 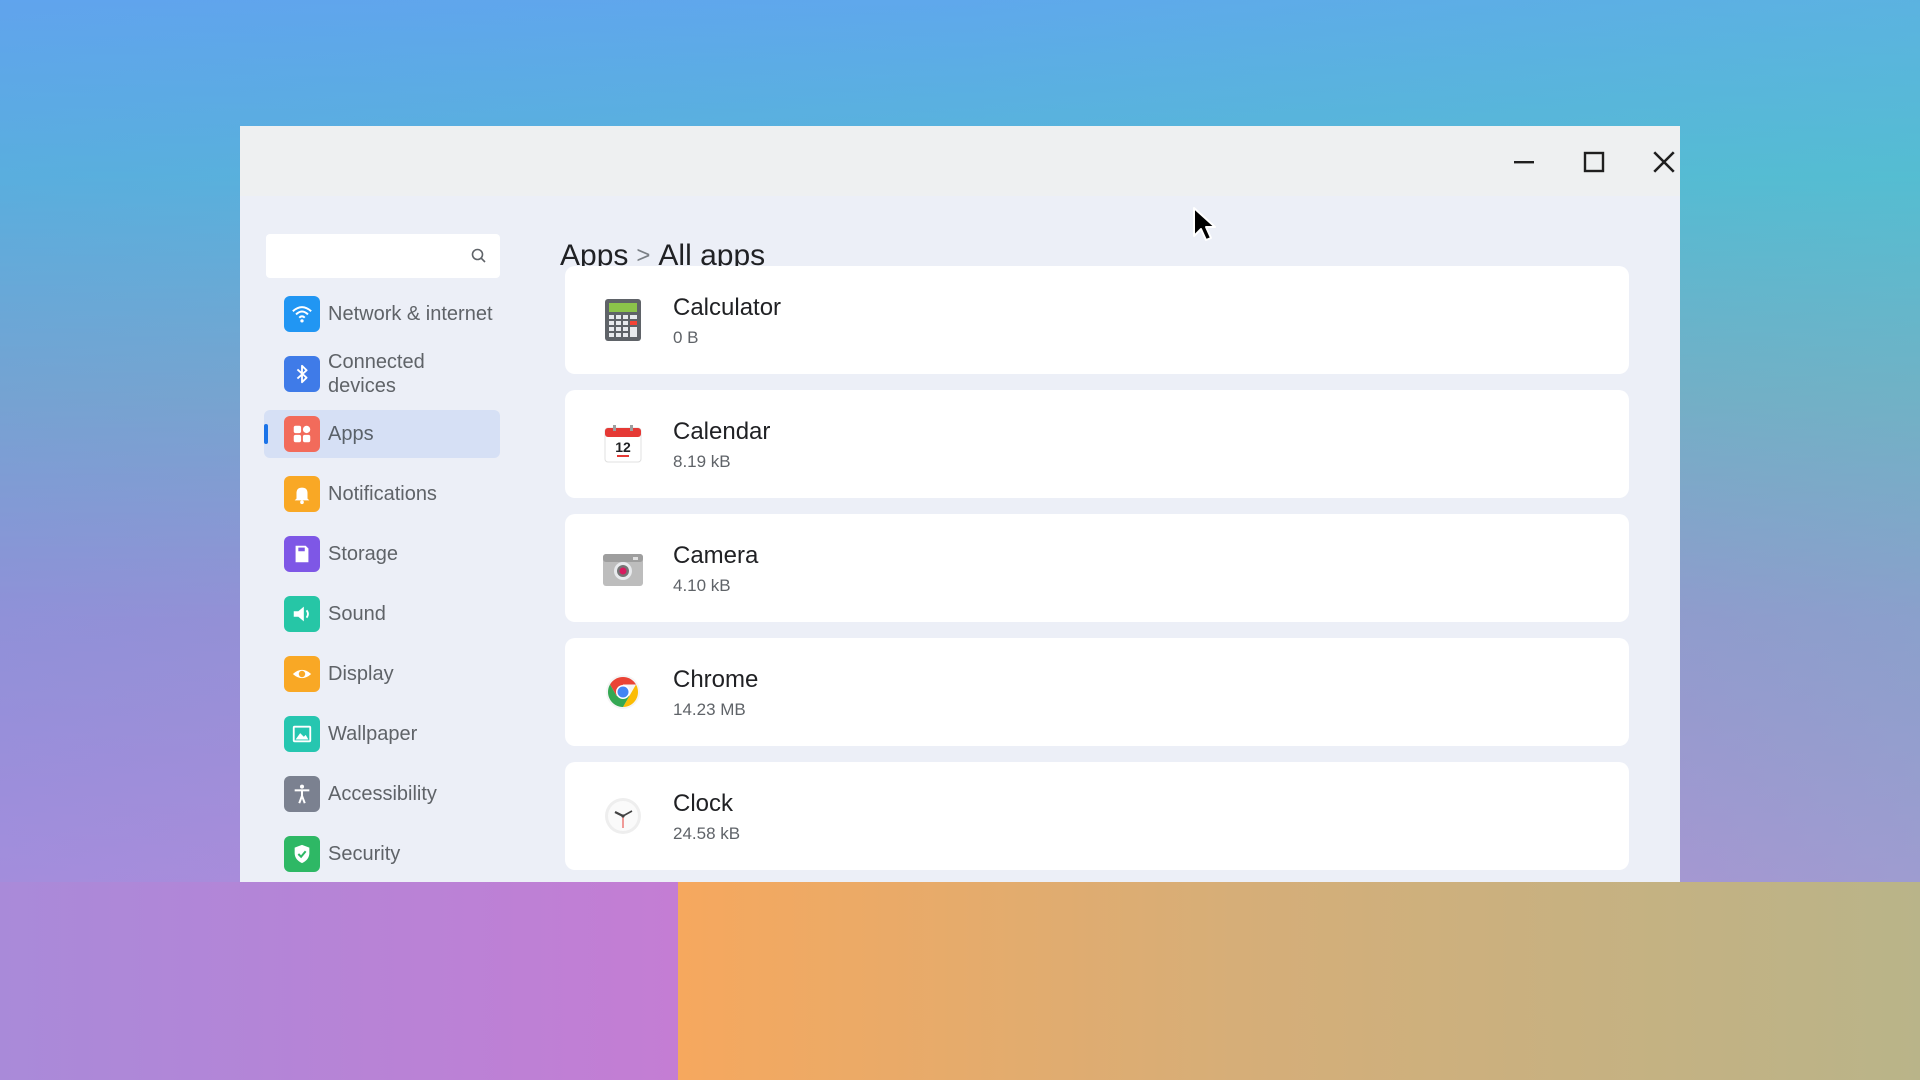 I want to click on app-item-calculator: Calculator 0 B, so click(x=1097, y=320).